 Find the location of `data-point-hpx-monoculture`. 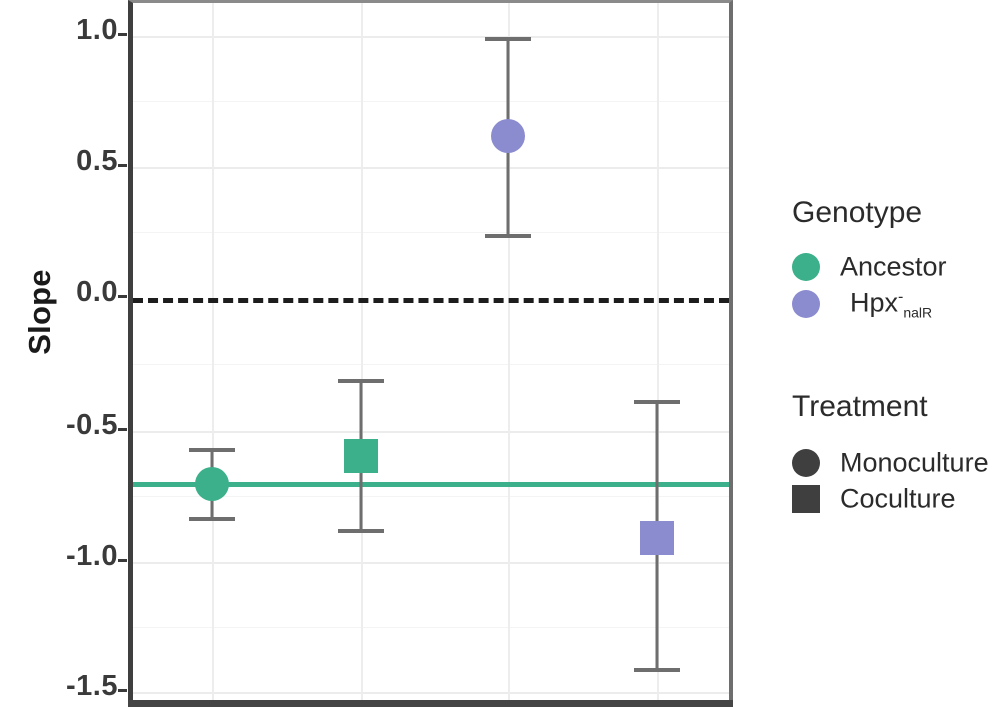

data-point-hpx-monoculture is located at coordinates (508, 136).